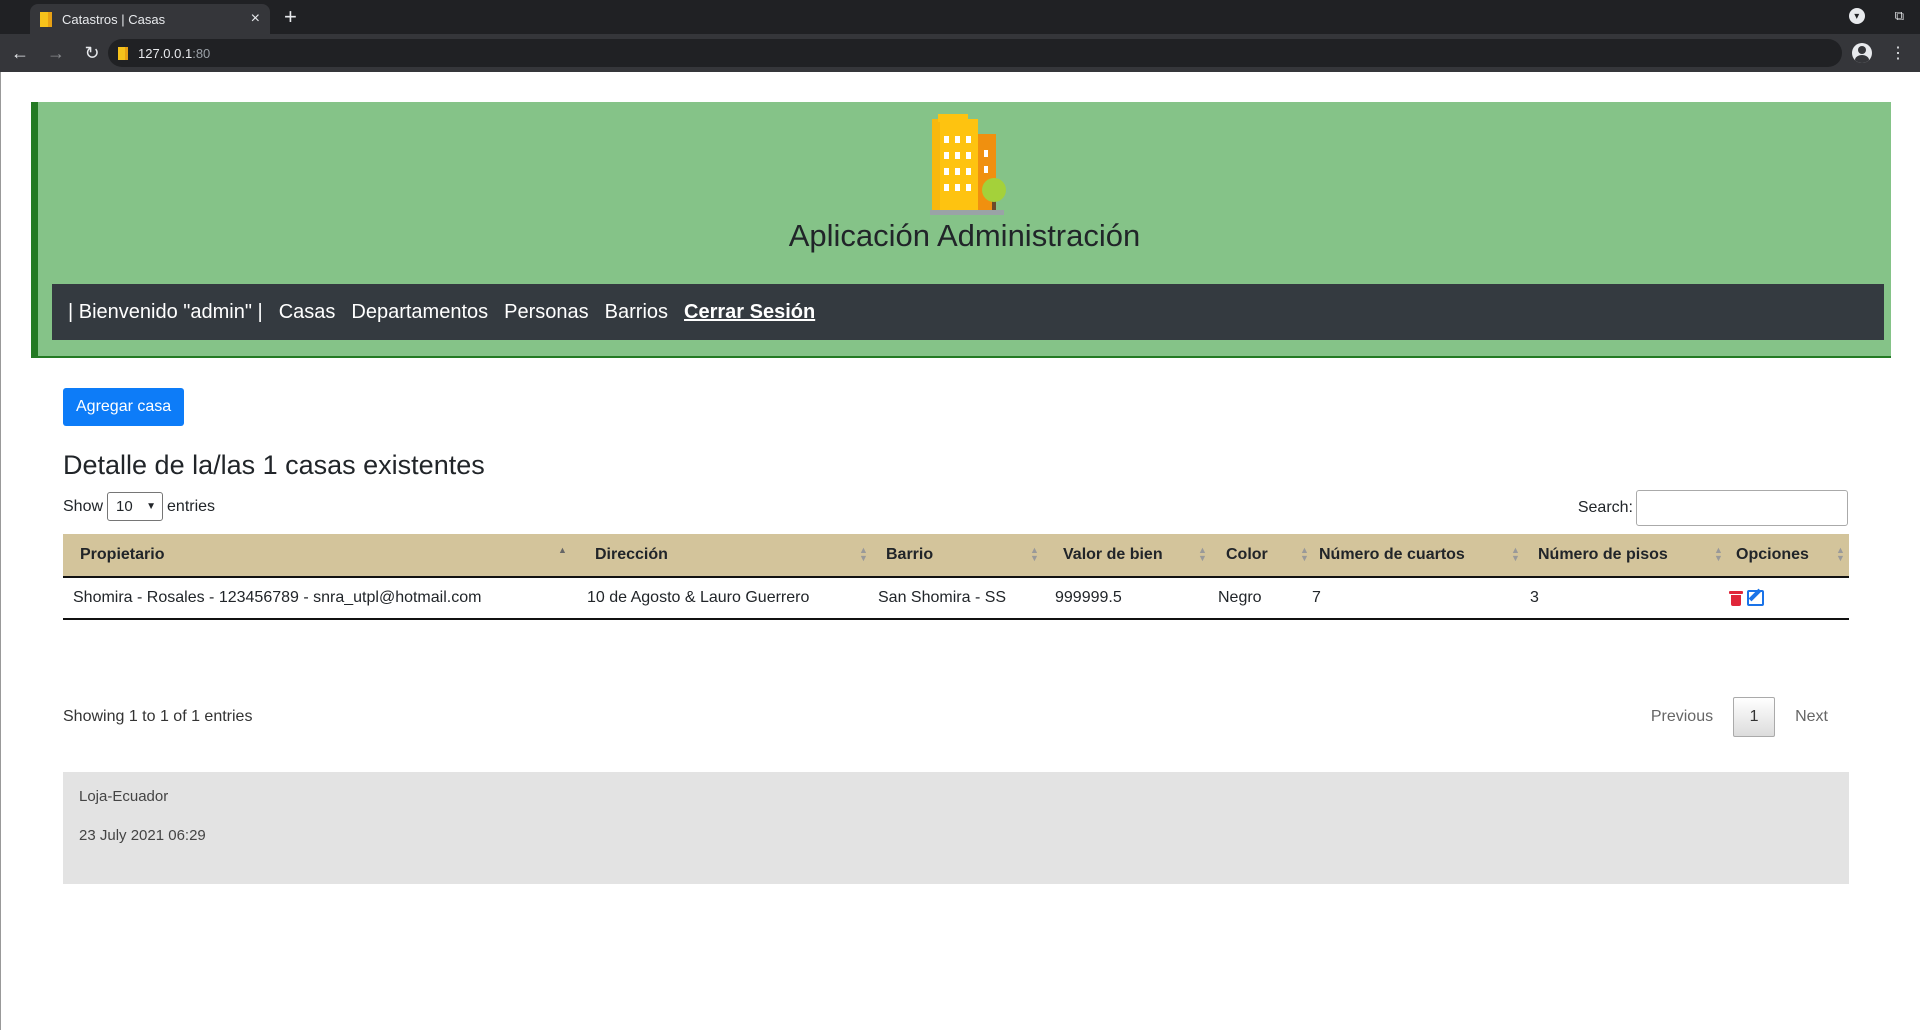 This screenshot has width=1920, height=1030. I want to click on delete-trash-icon, so click(1736, 598).